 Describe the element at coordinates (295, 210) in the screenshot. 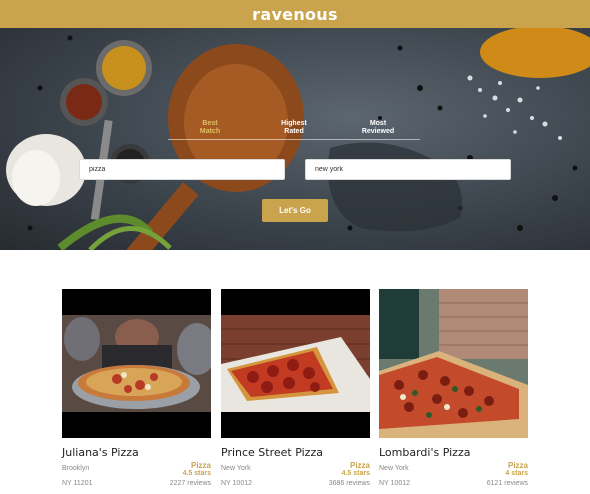

I see `search-submit-button: Let's Go` at that location.